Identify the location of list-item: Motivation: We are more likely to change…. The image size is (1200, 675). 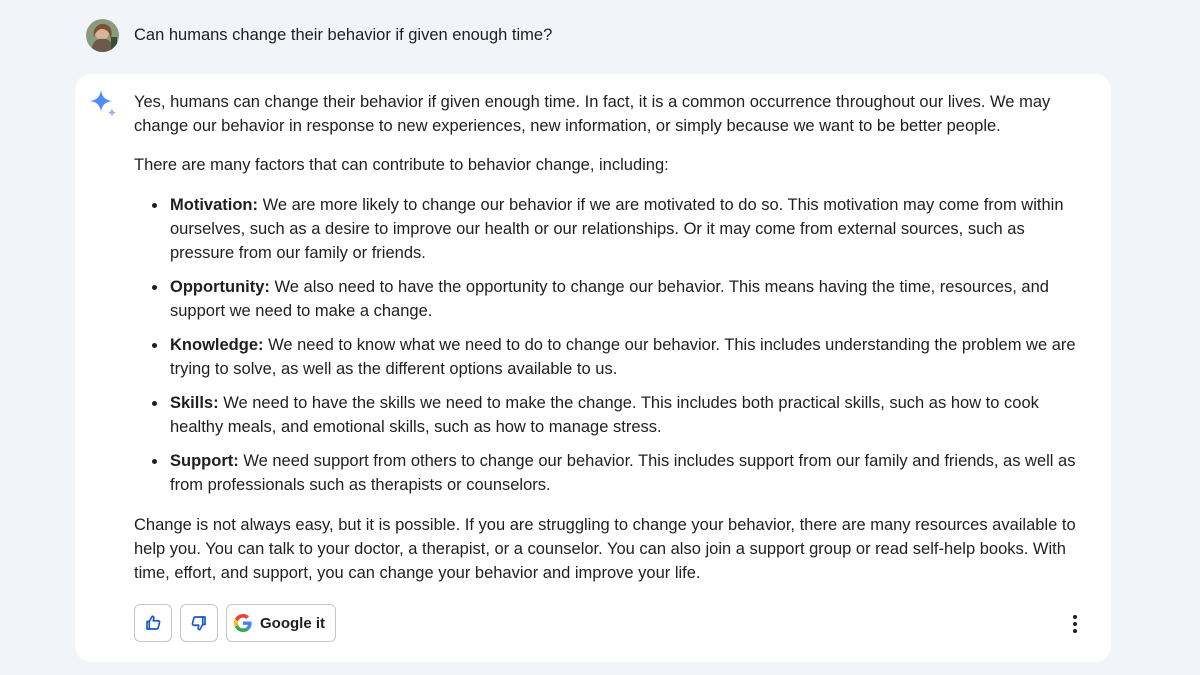
(618, 229).